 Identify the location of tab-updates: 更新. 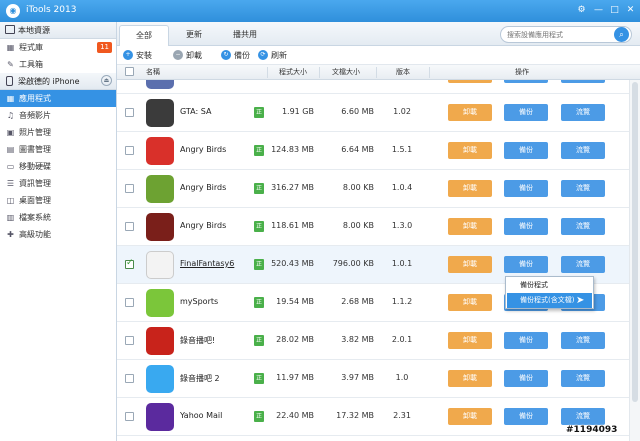
(194, 35).